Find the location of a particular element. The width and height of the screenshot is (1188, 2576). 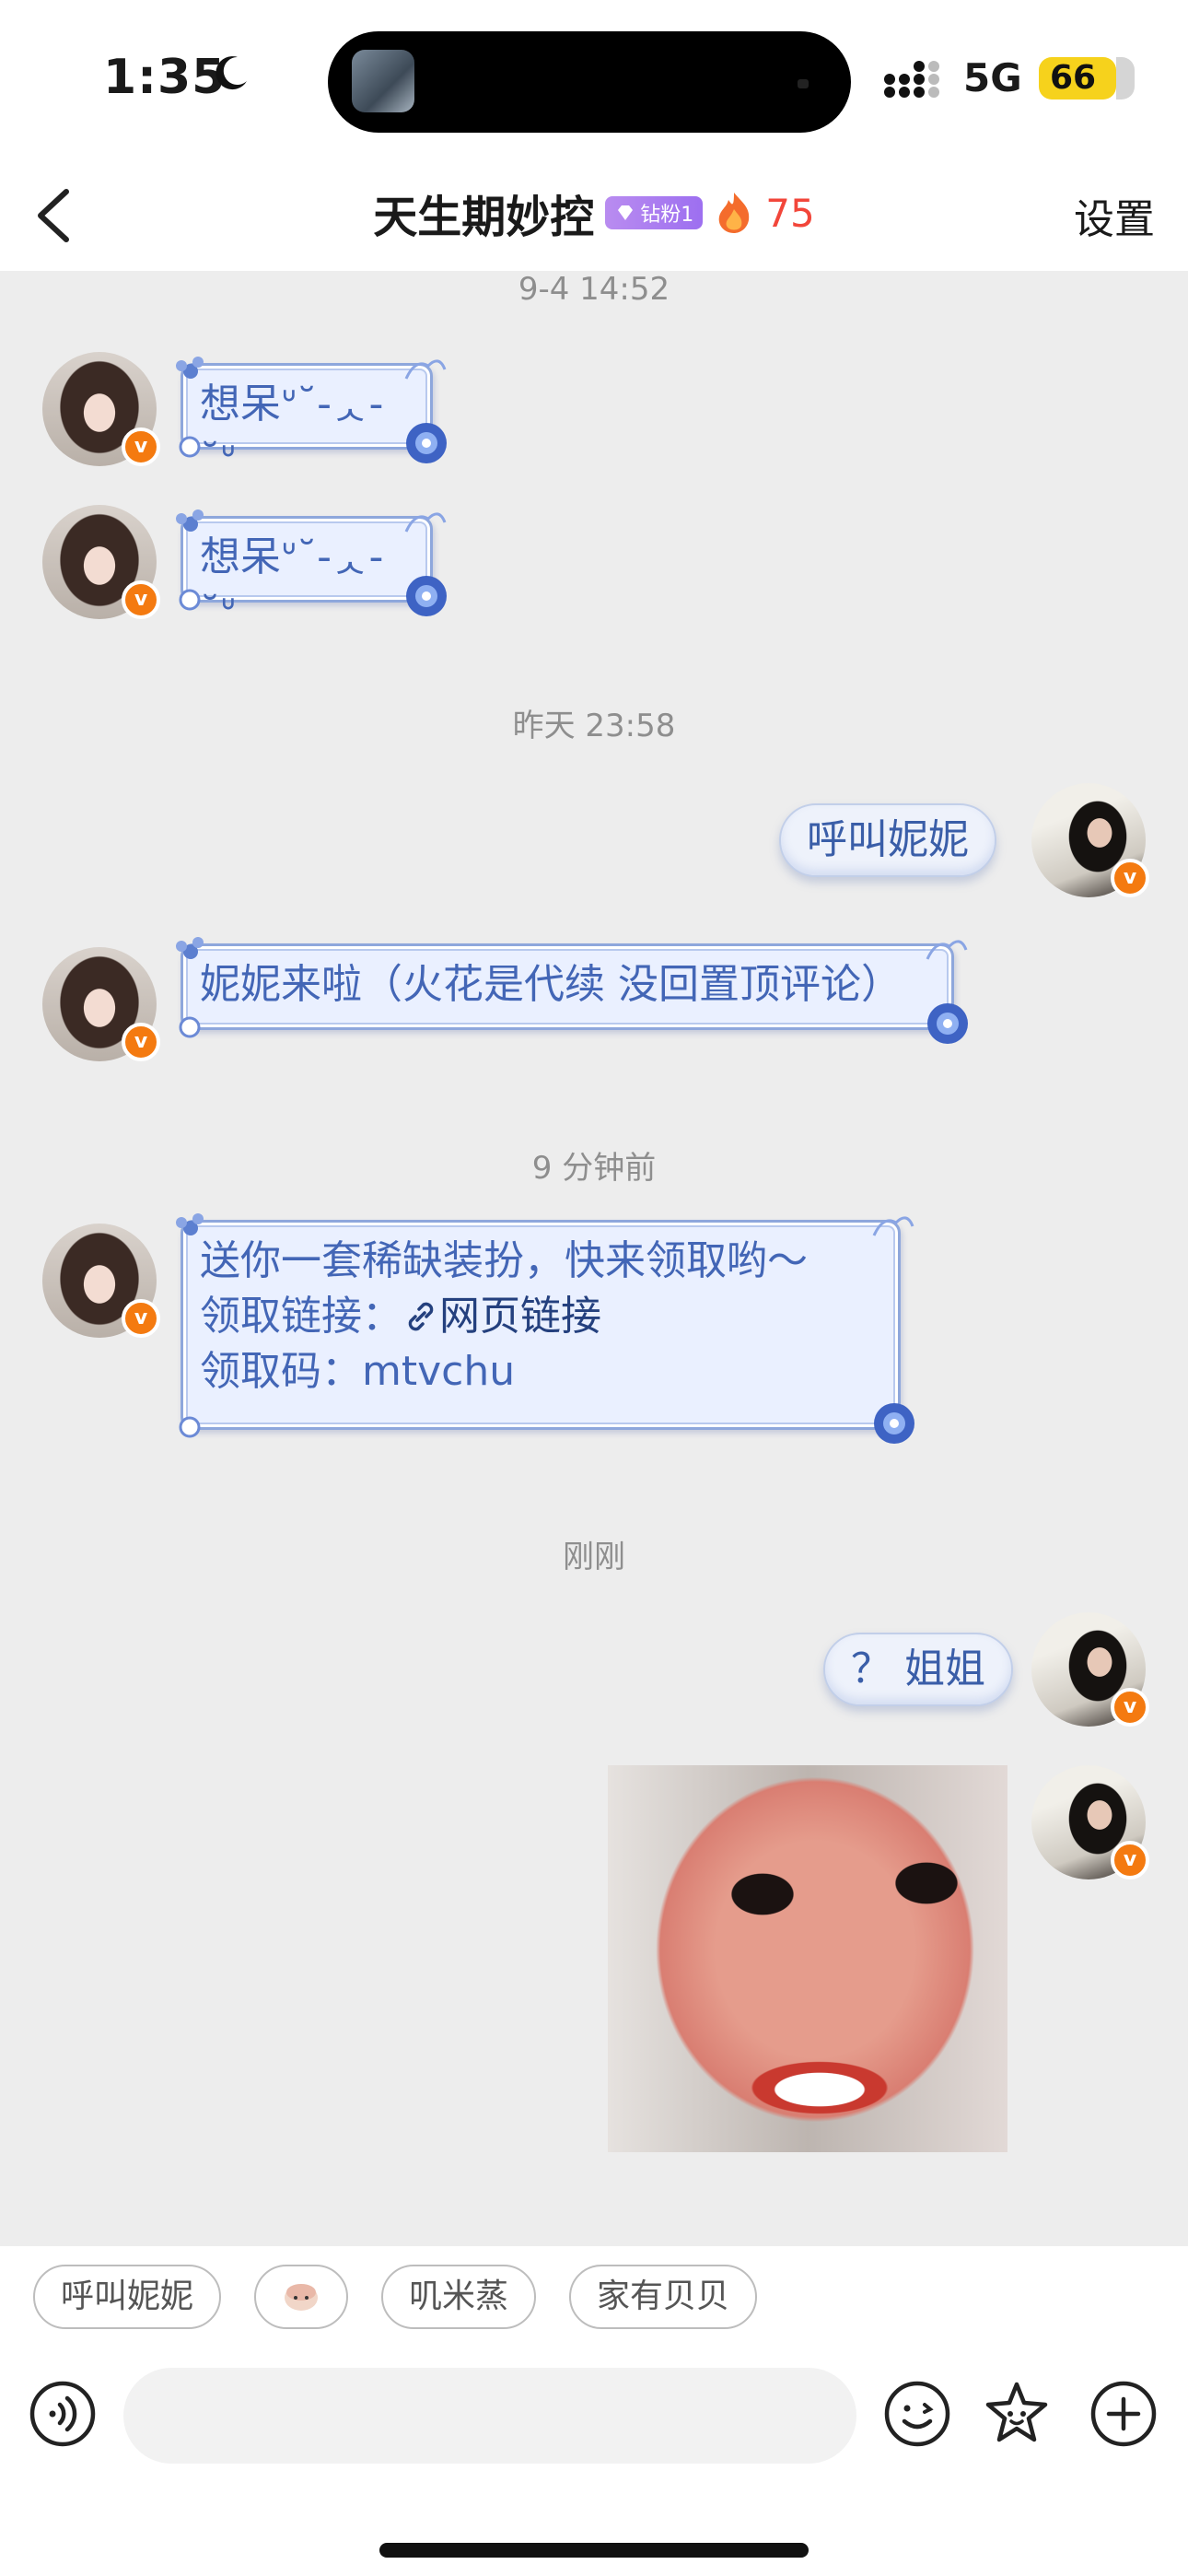

fan-level-badge: 钻粉1 is located at coordinates (654, 212).